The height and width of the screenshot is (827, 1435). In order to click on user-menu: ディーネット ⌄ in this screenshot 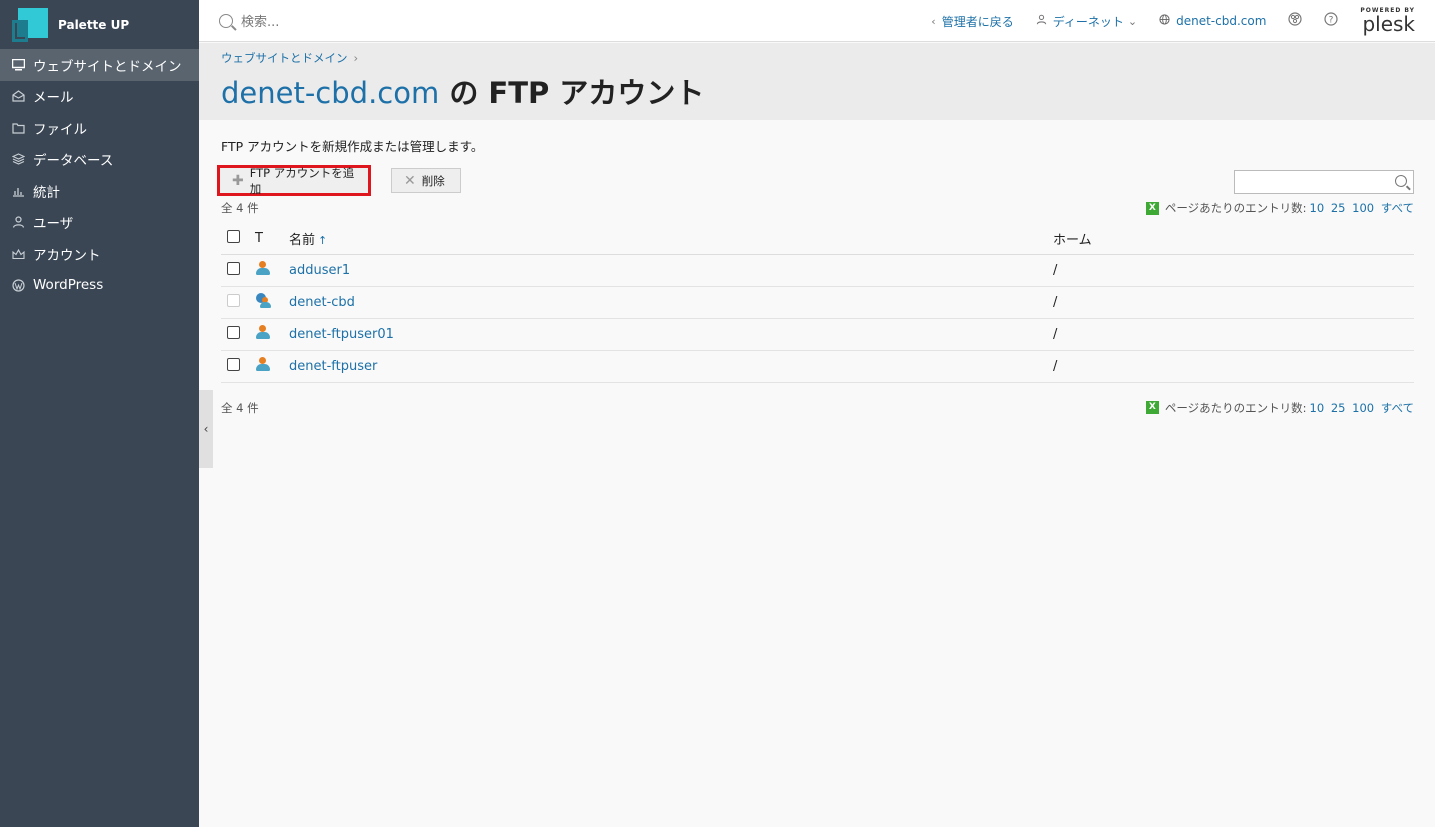, I will do `click(1086, 21)`.